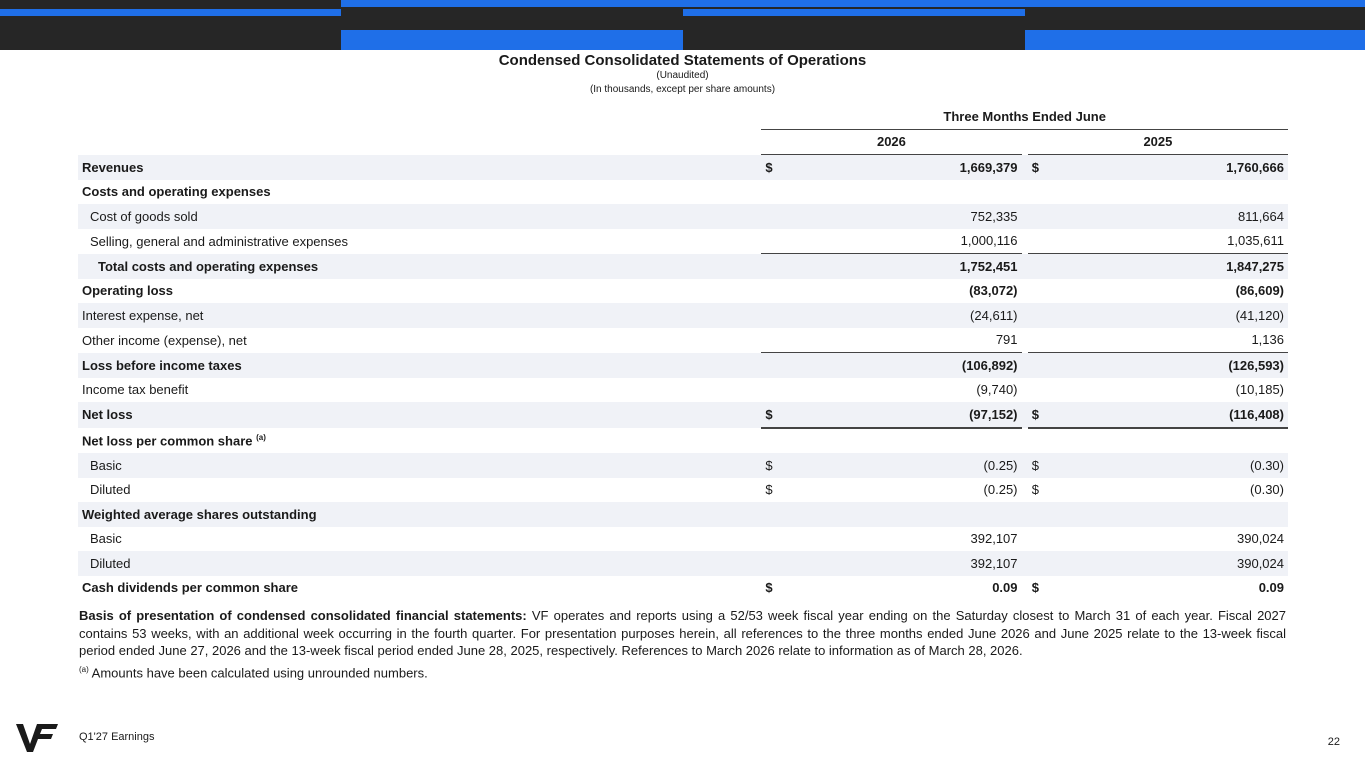 The image size is (1365, 768). Describe the element at coordinates (420, 315) in the screenshot. I see `row-label: Interest expense, net` at that location.